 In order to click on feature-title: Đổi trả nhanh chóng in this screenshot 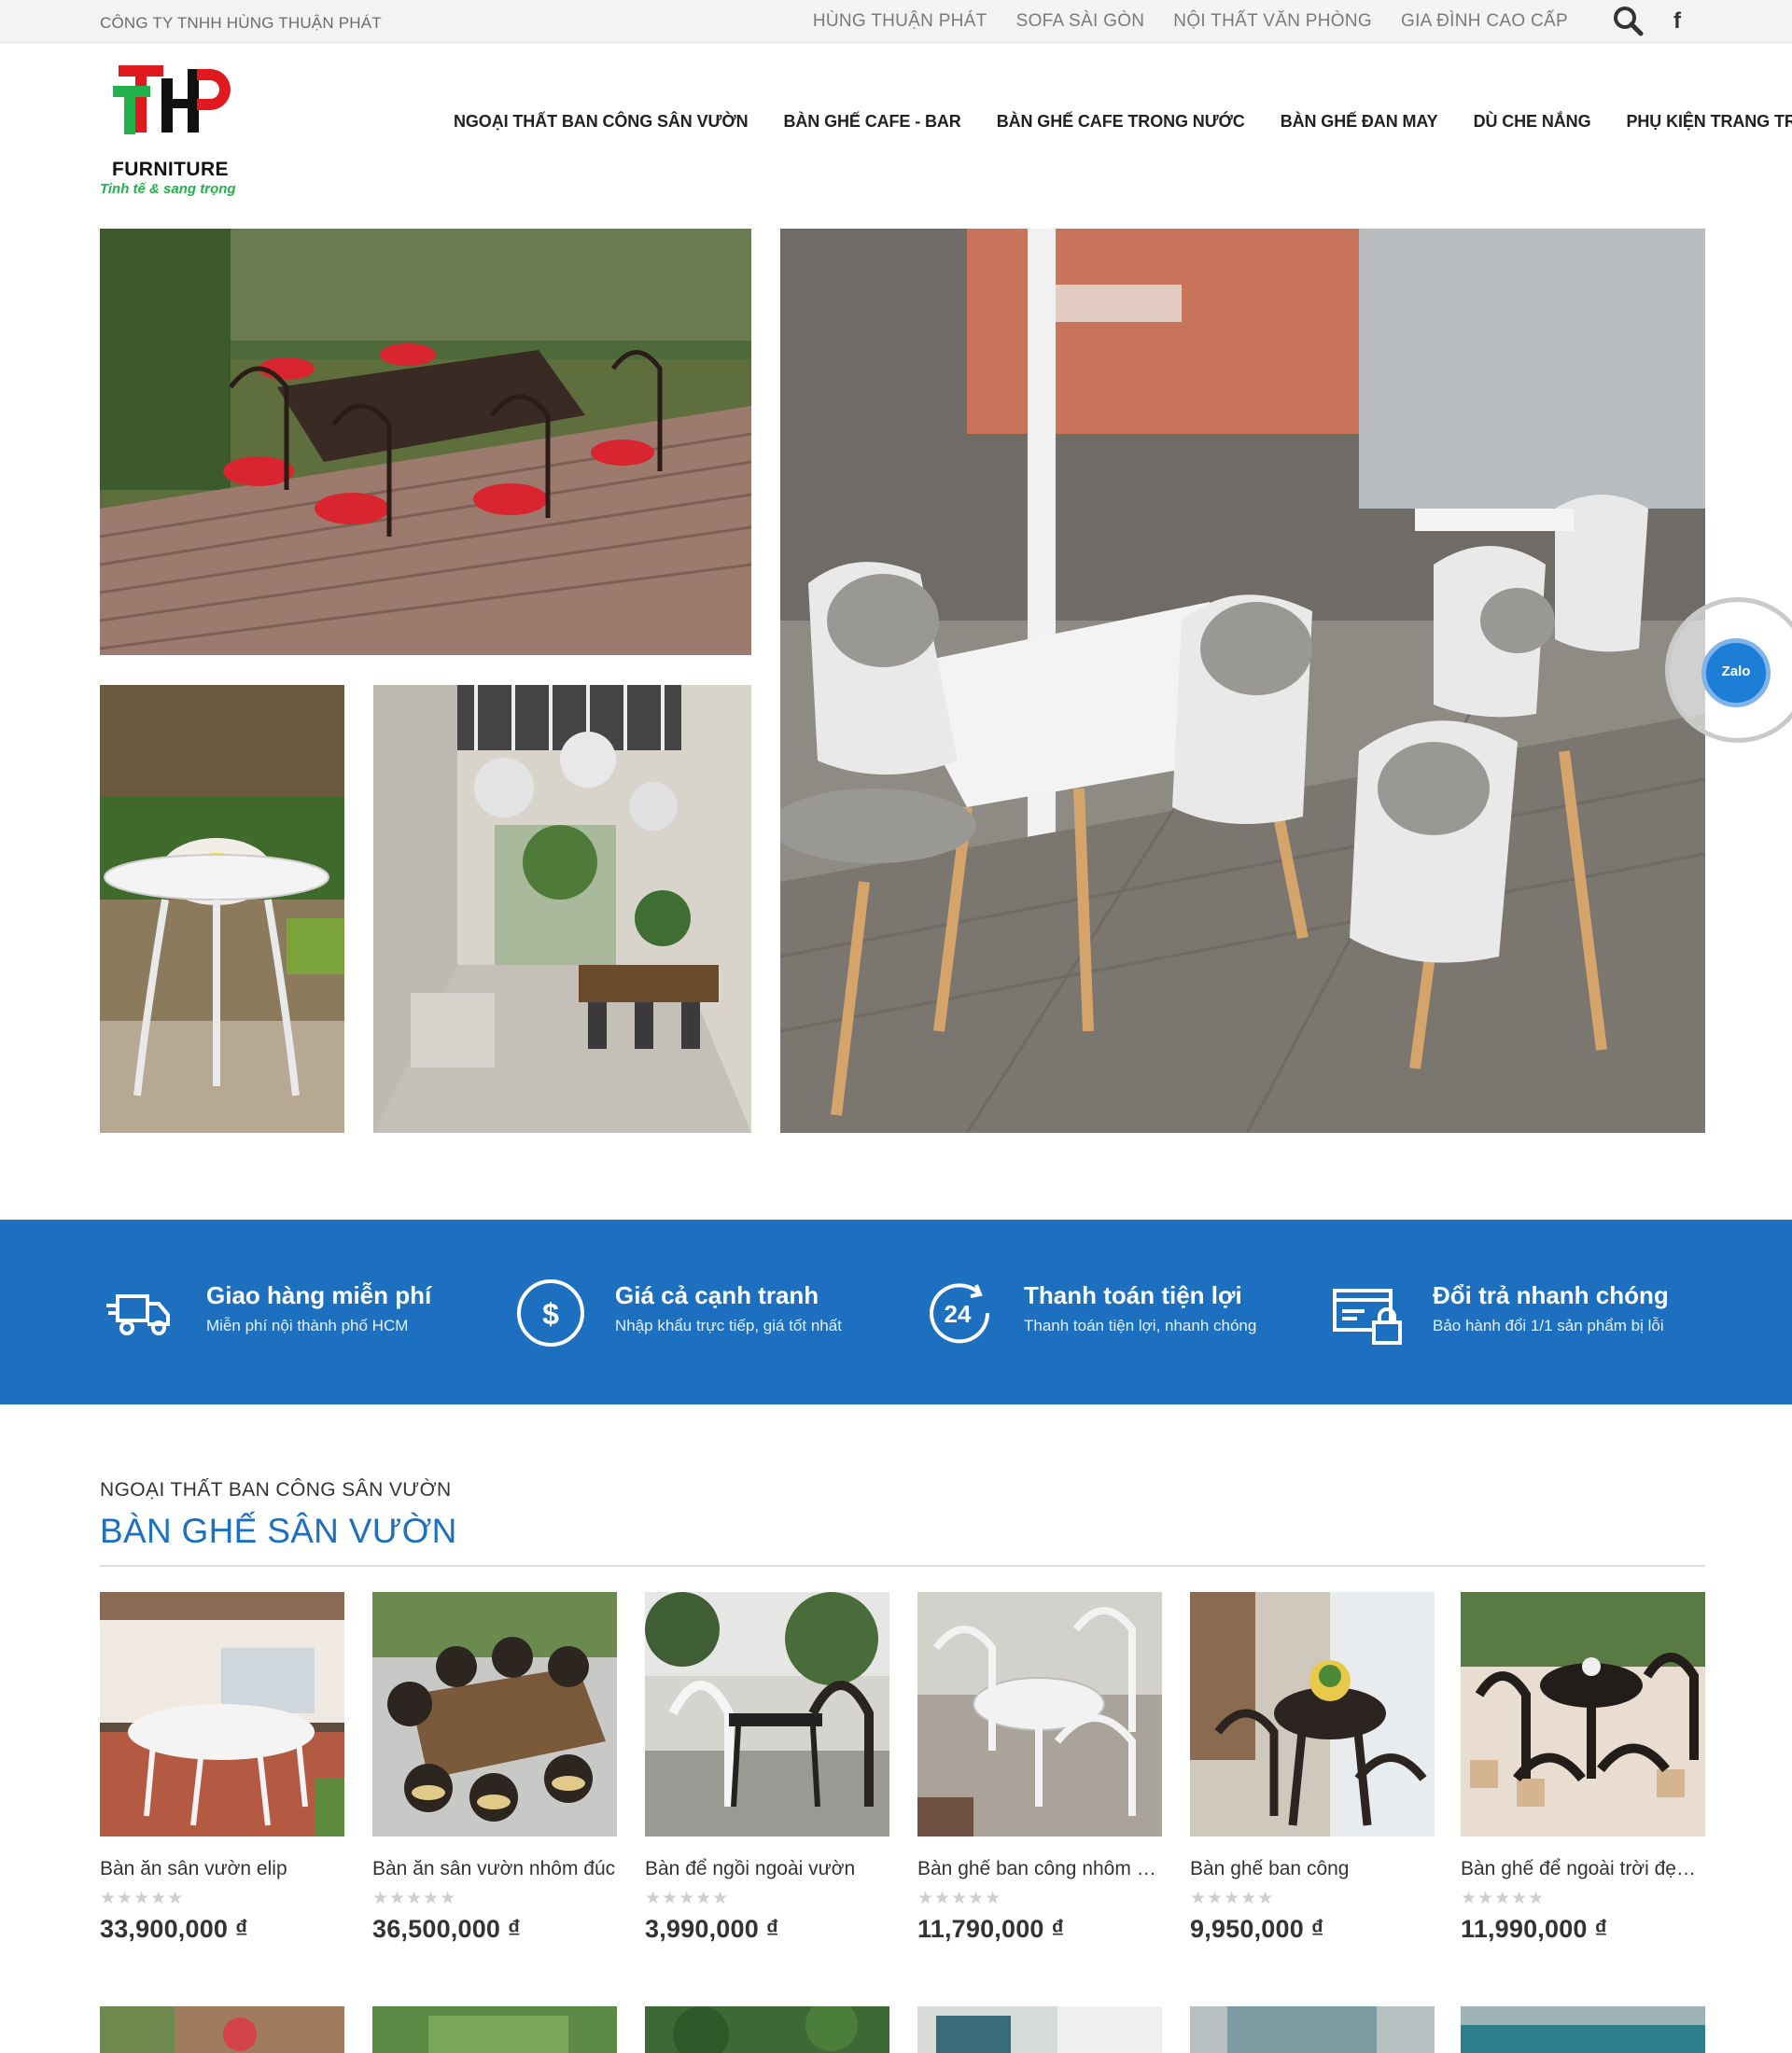, I will do `click(1551, 1295)`.